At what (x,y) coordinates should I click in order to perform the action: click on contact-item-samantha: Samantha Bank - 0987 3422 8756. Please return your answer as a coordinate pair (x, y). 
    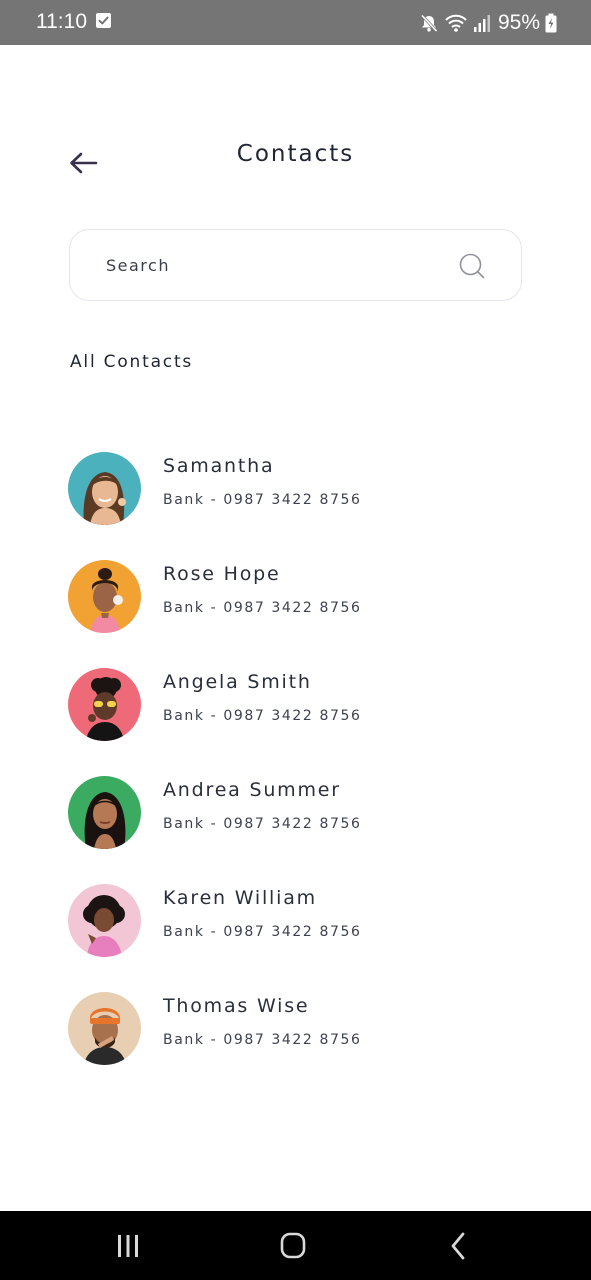
    Looking at the image, I should click on (303, 506).